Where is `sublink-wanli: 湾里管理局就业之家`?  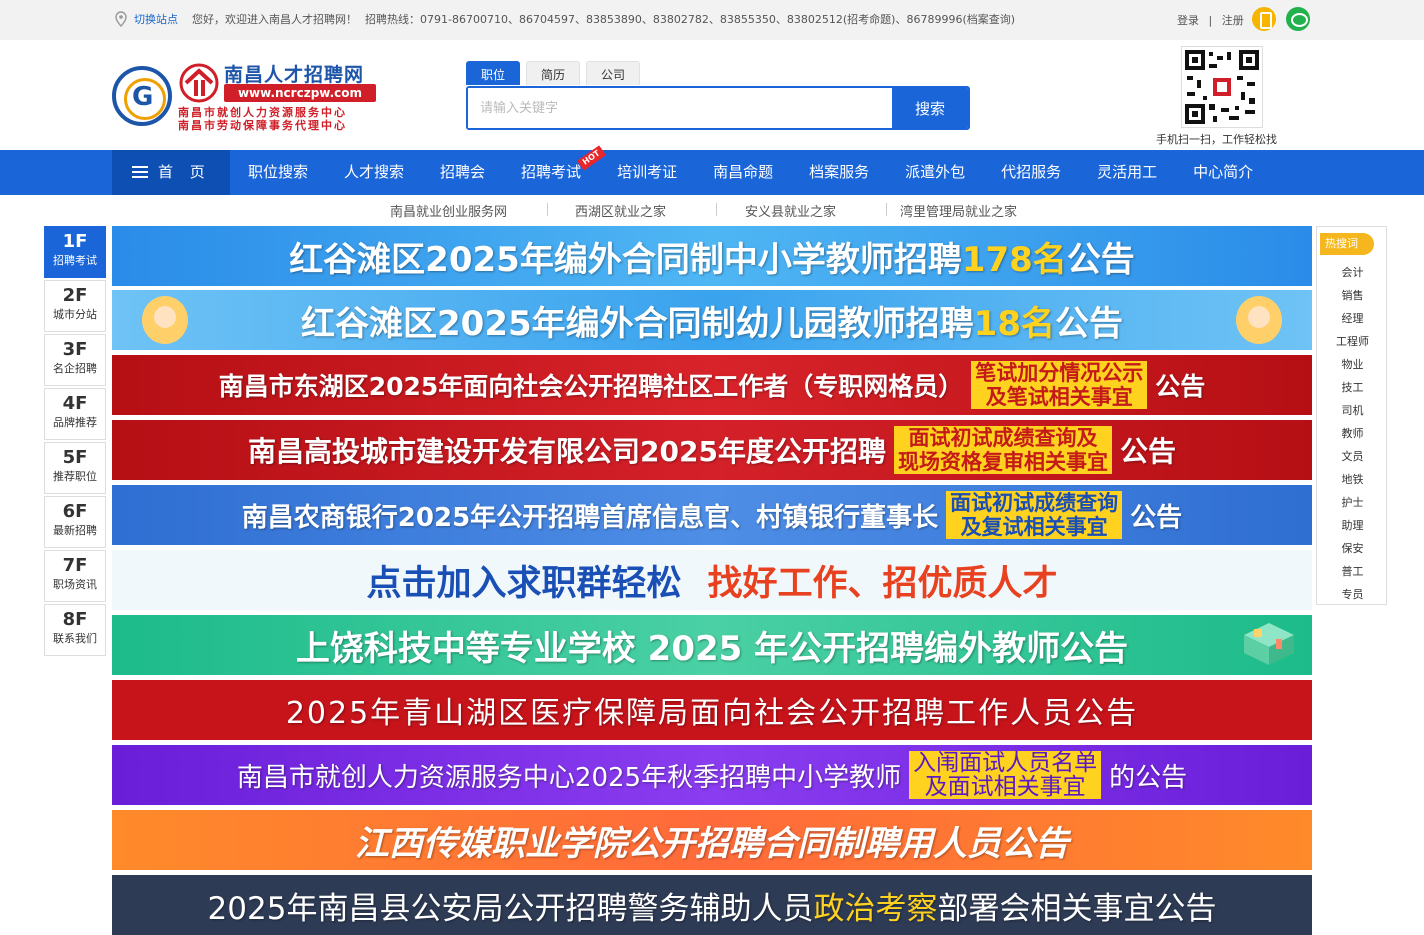 sublink-wanli: 湾里管理局就业之家 is located at coordinates (958, 210).